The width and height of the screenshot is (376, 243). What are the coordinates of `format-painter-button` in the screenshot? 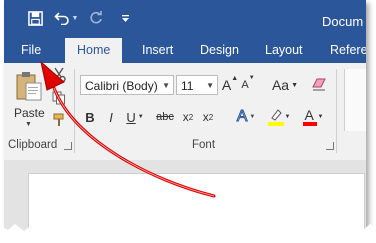 It's located at (60, 121).